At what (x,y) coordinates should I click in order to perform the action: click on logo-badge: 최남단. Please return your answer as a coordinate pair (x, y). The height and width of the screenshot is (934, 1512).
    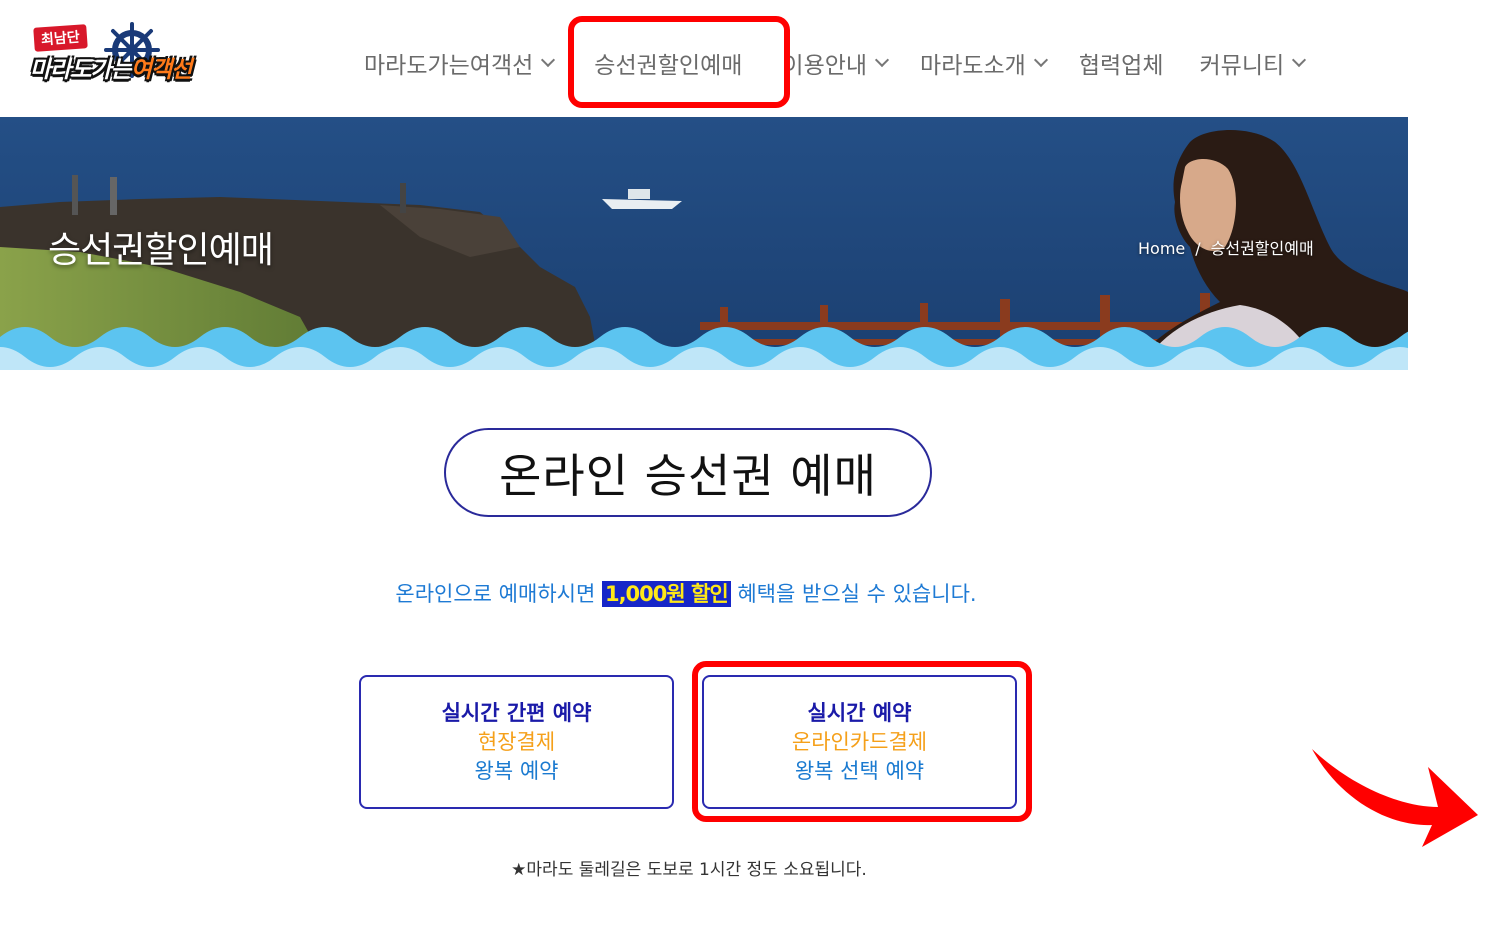
    Looking at the image, I should click on (60, 38).